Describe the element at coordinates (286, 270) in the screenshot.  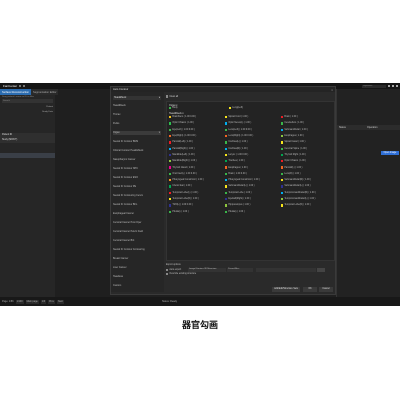
I see `export-path-field` at that location.